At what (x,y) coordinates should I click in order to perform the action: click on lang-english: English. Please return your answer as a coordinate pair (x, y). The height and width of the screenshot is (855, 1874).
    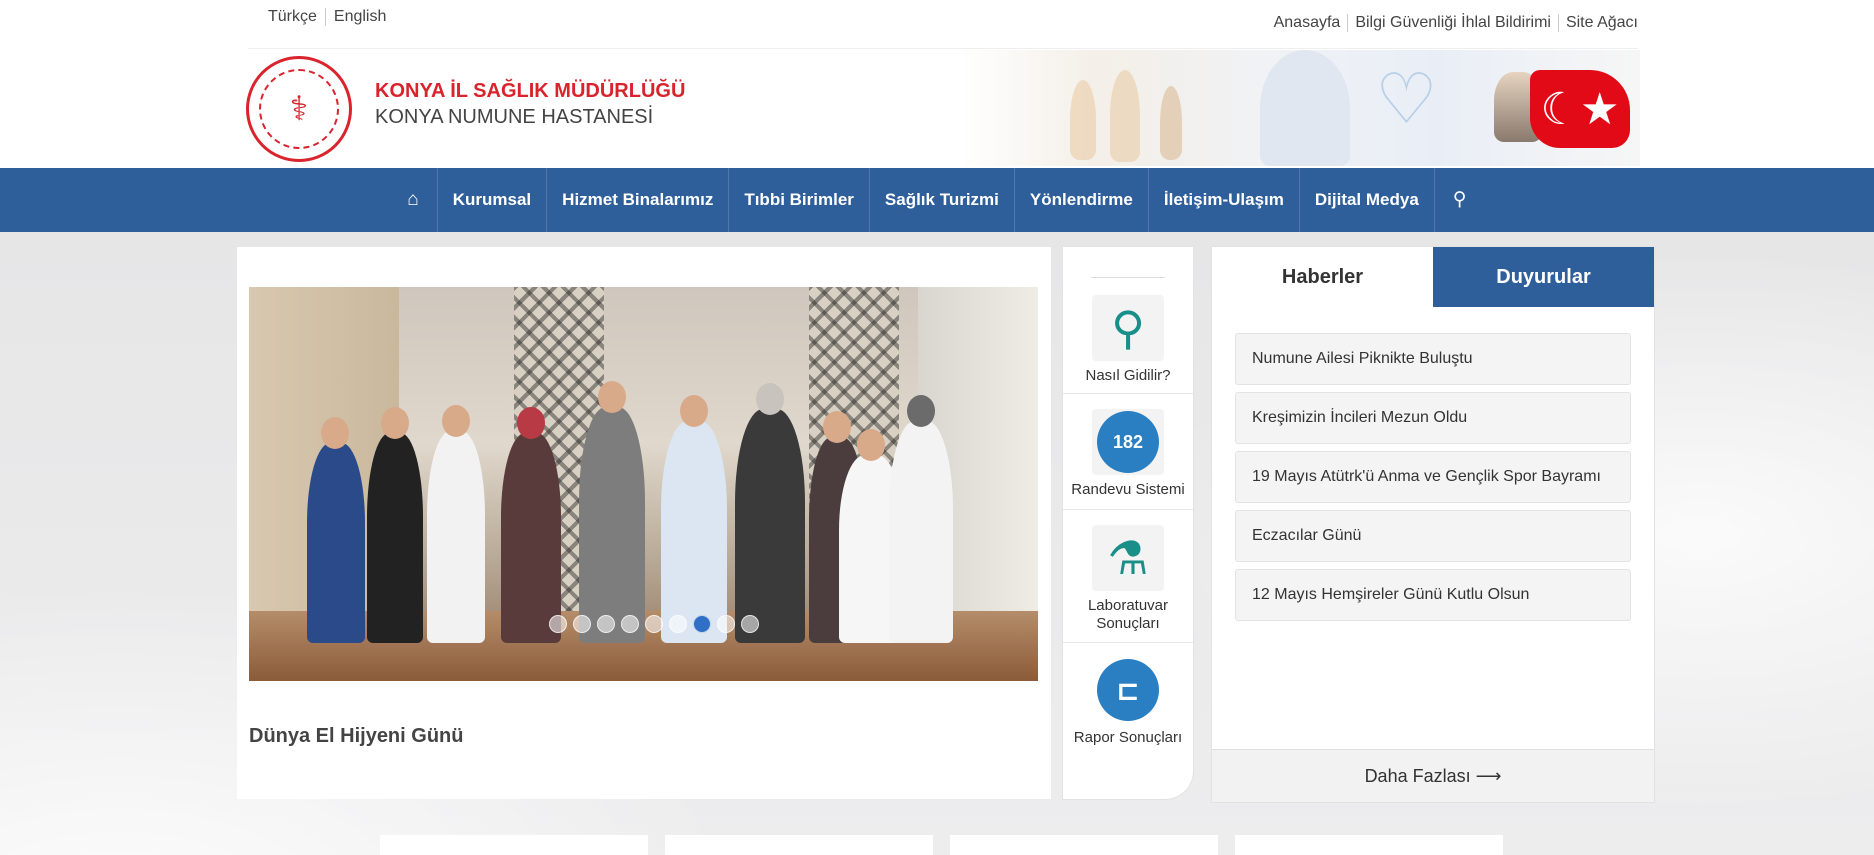
    Looking at the image, I should click on (360, 17).